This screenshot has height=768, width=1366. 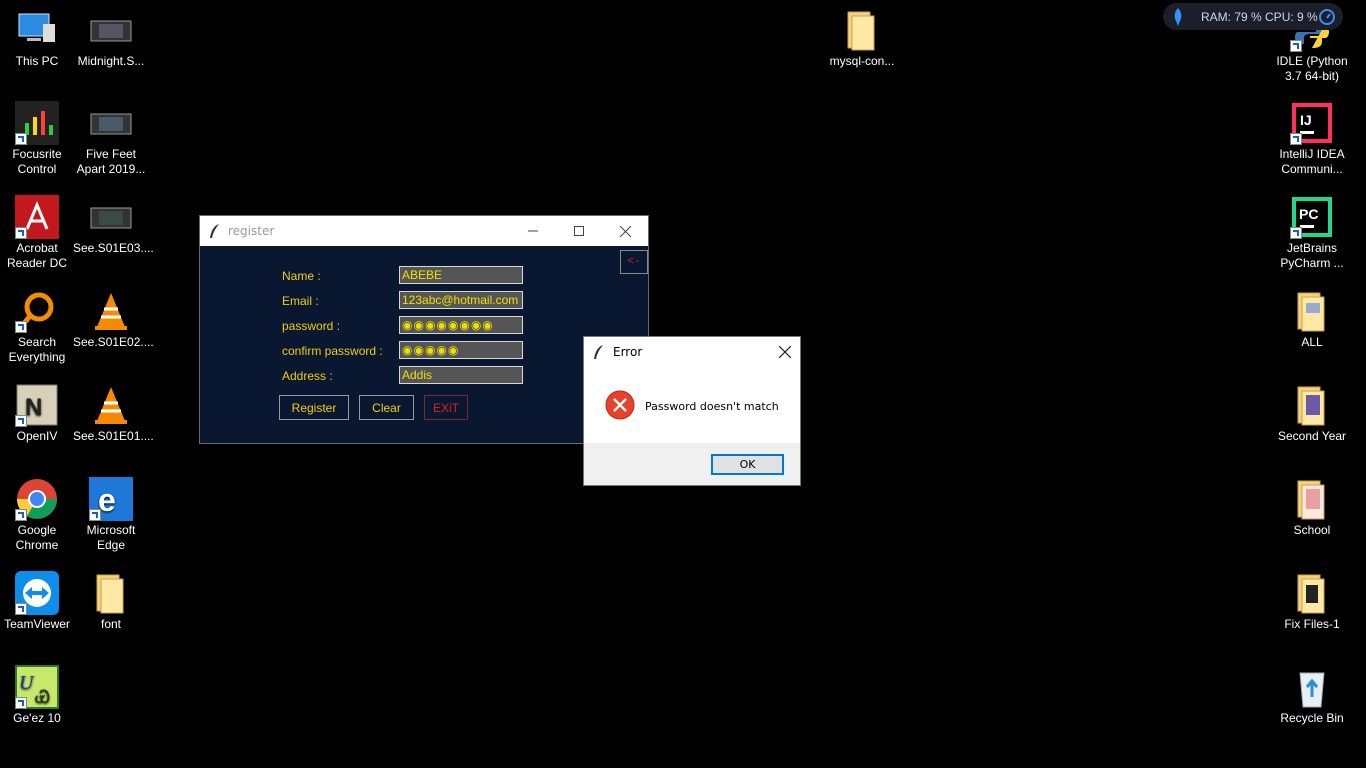 I want to click on close-button, so click(x=625, y=231).